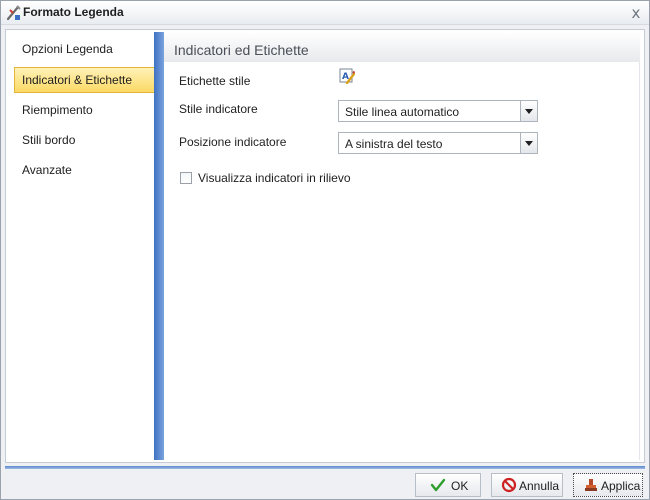 Image resolution: width=650 pixels, height=500 pixels. I want to click on cancel-icon, so click(509, 485).